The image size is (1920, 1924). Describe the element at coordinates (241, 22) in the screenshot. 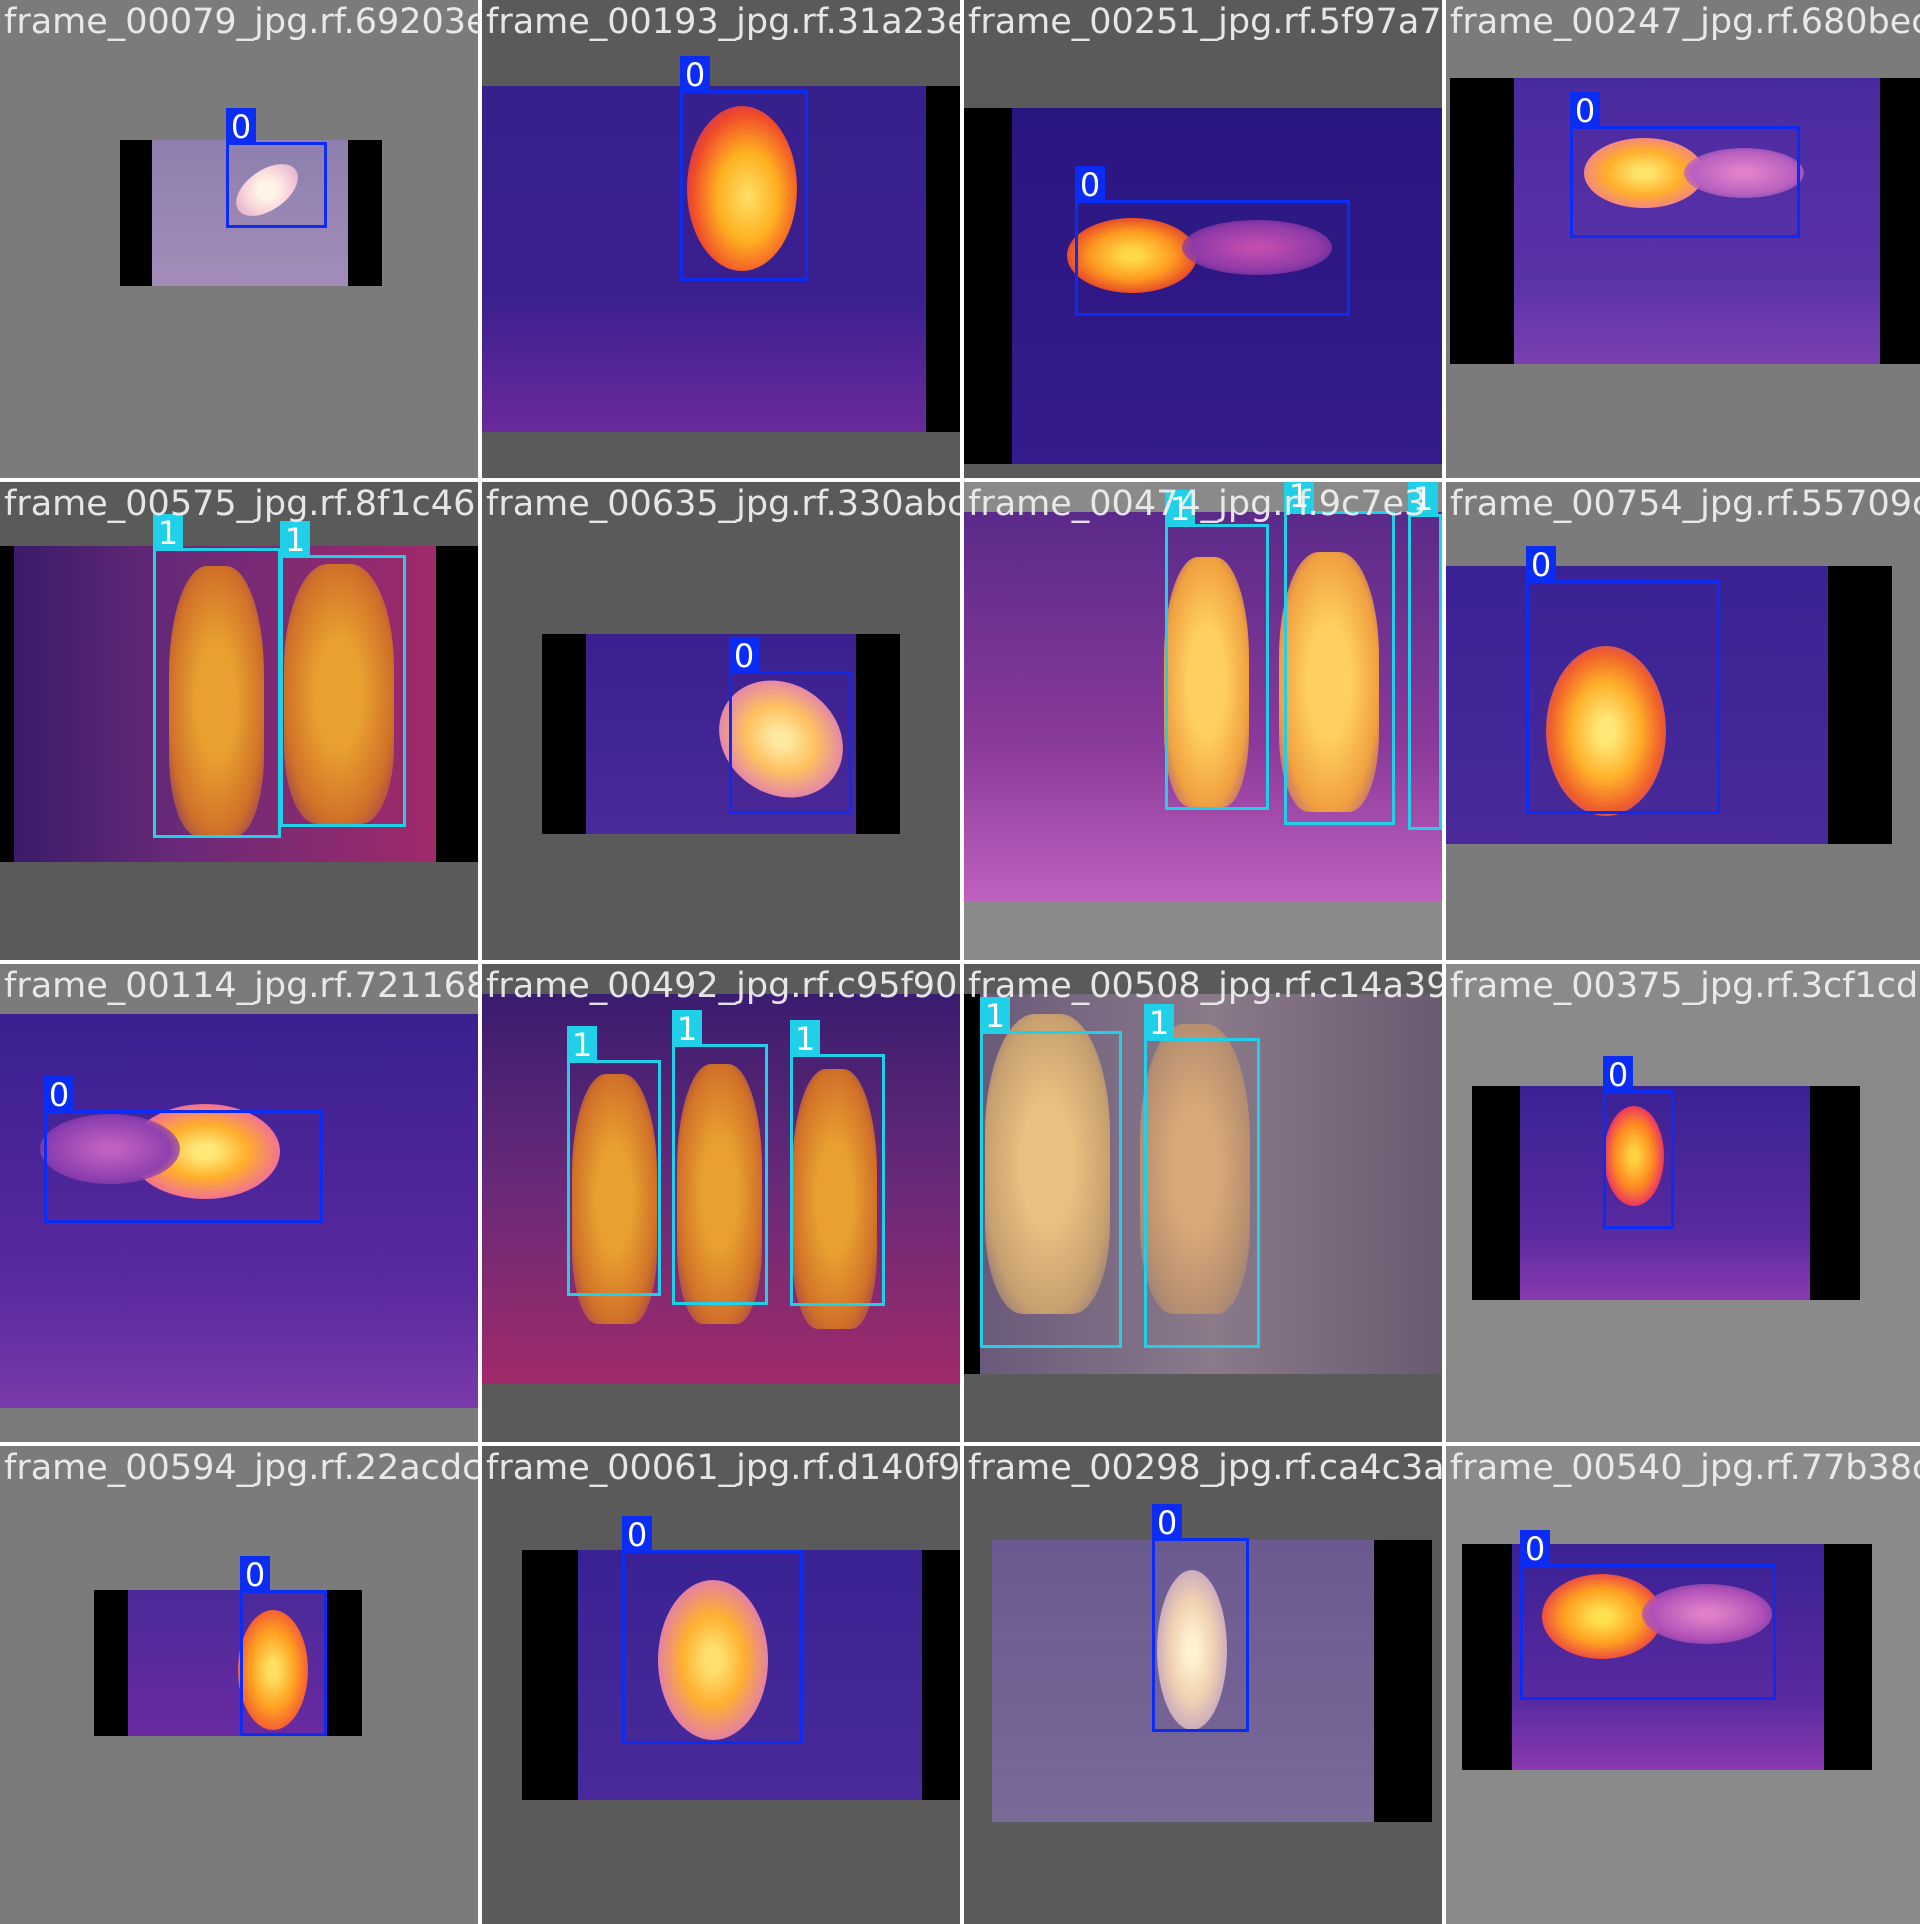

I see `image-caption: frame_00079_jpg.rf.69203ea` at that location.